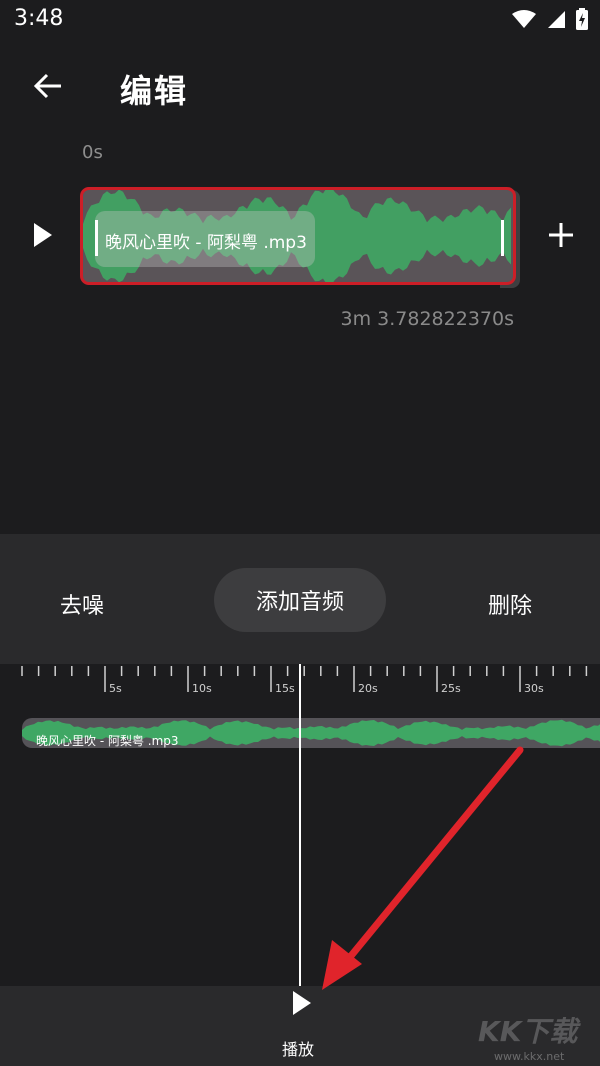  What do you see at coordinates (115, 688) in the screenshot?
I see `ruler-tick-label: 5s` at bounding box center [115, 688].